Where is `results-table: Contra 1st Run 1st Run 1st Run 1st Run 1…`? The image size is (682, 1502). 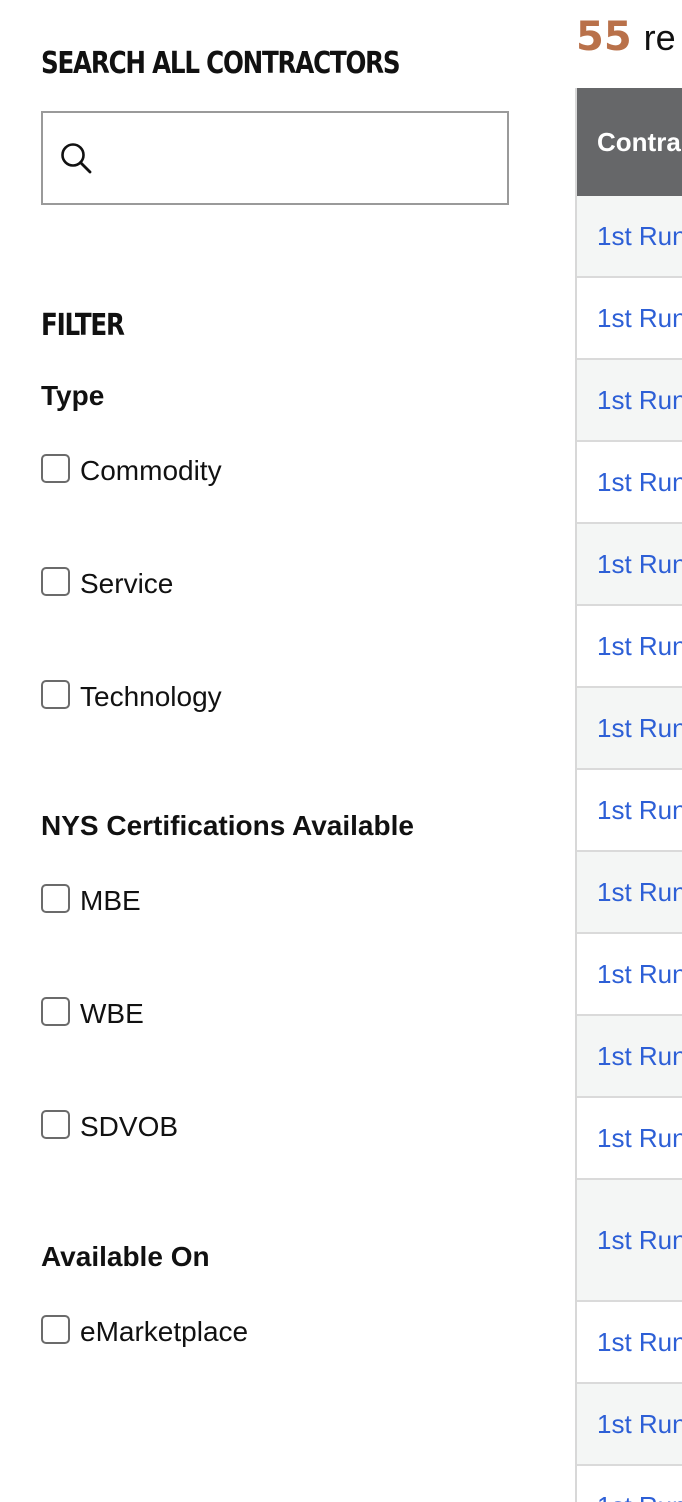
results-table: Contra 1st Run 1st Run 1st Run 1st Run 1… is located at coordinates (628, 795).